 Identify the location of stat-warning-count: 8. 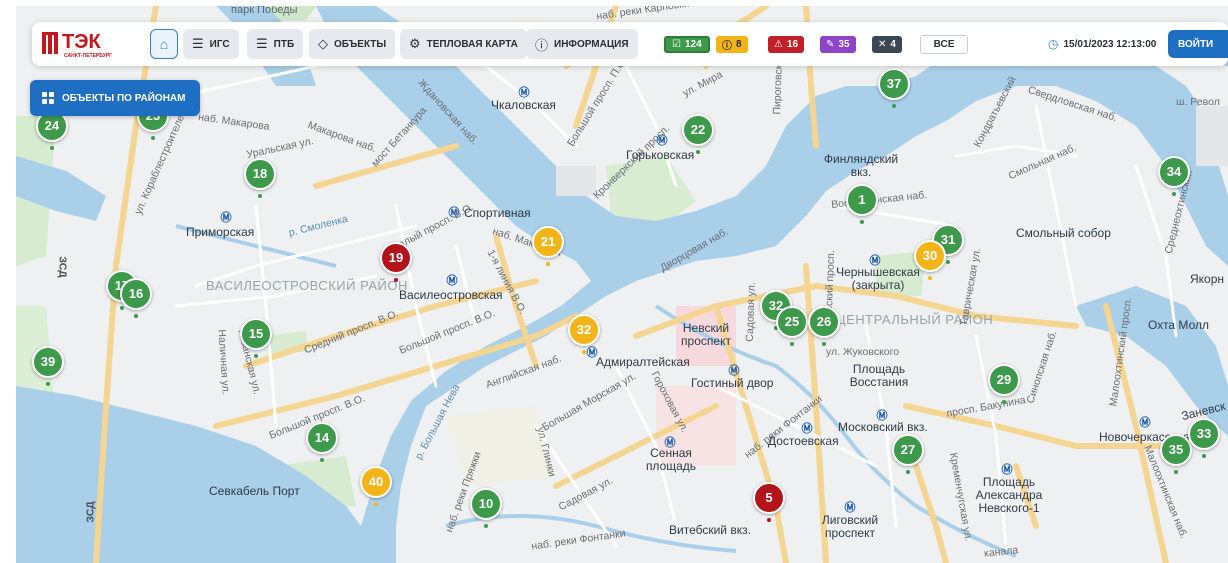
(739, 44).